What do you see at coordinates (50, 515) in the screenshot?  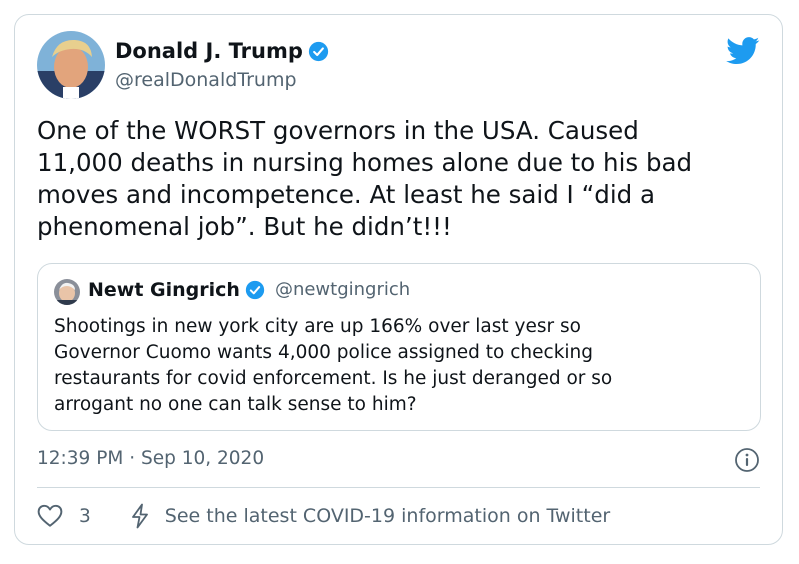 I see `heart-icon` at bounding box center [50, 515].